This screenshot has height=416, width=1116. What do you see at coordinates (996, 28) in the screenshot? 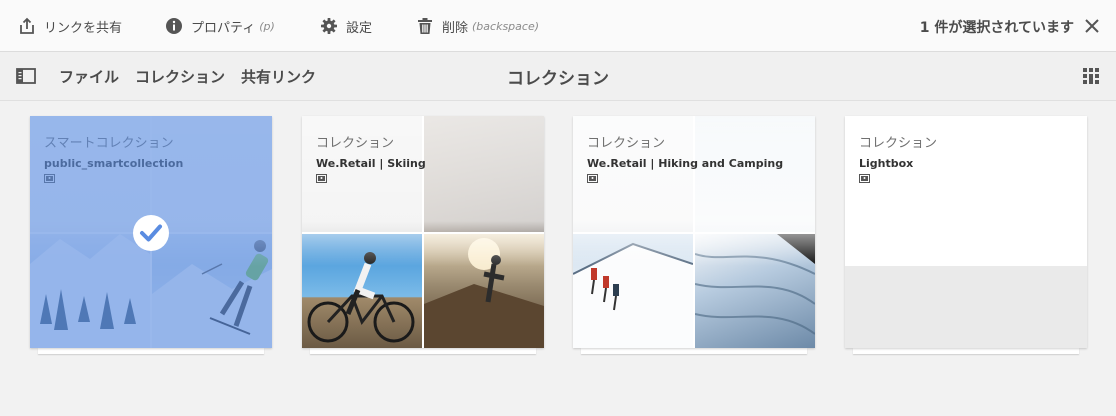
I see `selection-status: 1 件が選択されています` at bounding box center [996, 28].